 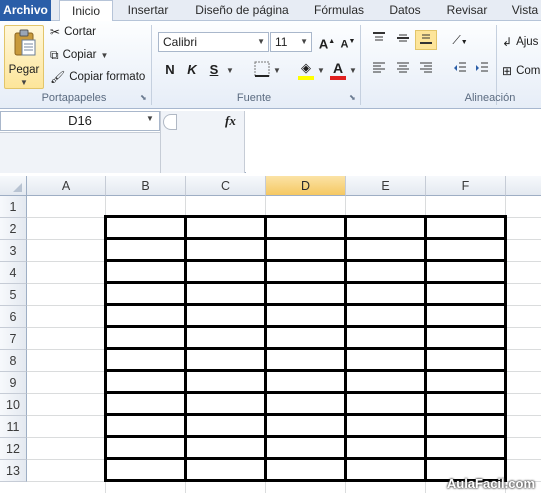 I want to click on font-color-icon: A, so click(x=338, y=68).